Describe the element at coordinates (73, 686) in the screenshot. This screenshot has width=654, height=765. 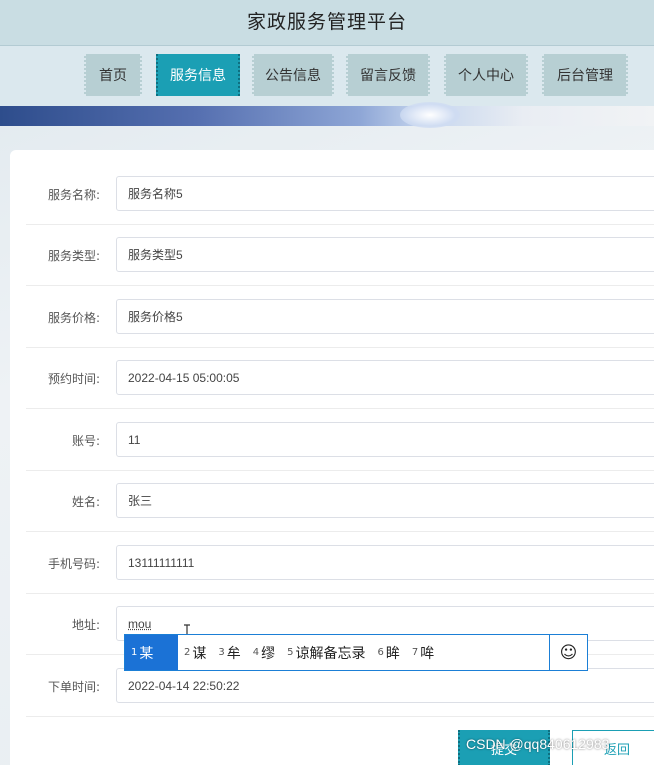
I see `field-label: 下单时间:` at that location.